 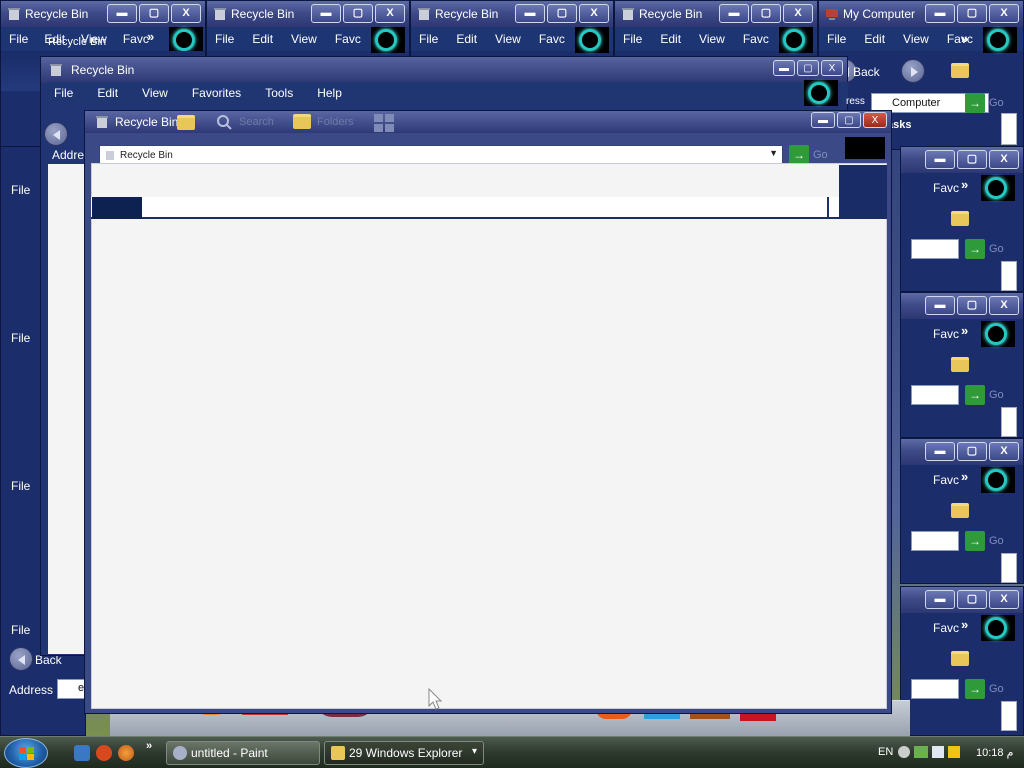 What do you see at coordinates (486, 208) in the screenshot?
I see `column-header` at bounding box center [486, 208].